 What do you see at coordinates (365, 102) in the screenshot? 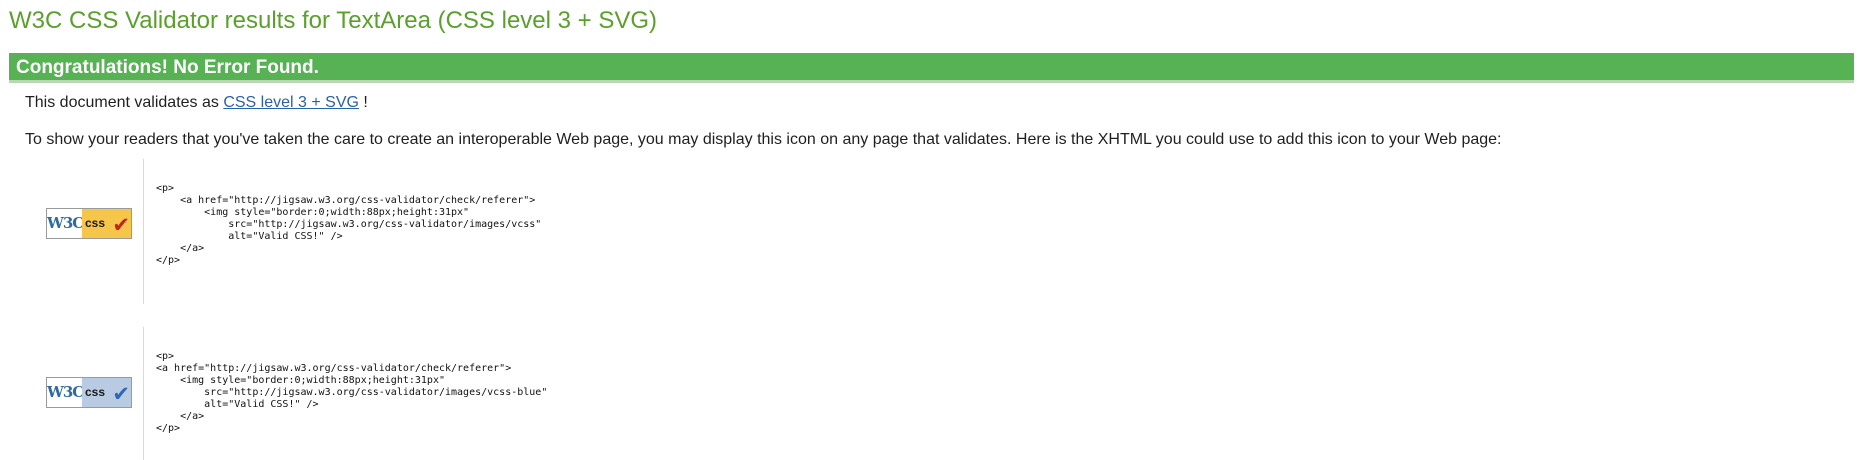
I see `validation-suffix: !` at bounding box center [365, 102].